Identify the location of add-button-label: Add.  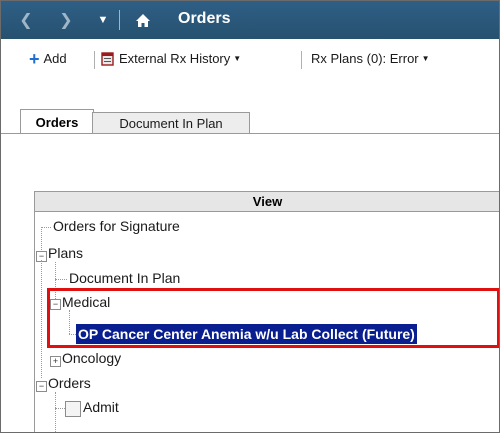
(55, 58).